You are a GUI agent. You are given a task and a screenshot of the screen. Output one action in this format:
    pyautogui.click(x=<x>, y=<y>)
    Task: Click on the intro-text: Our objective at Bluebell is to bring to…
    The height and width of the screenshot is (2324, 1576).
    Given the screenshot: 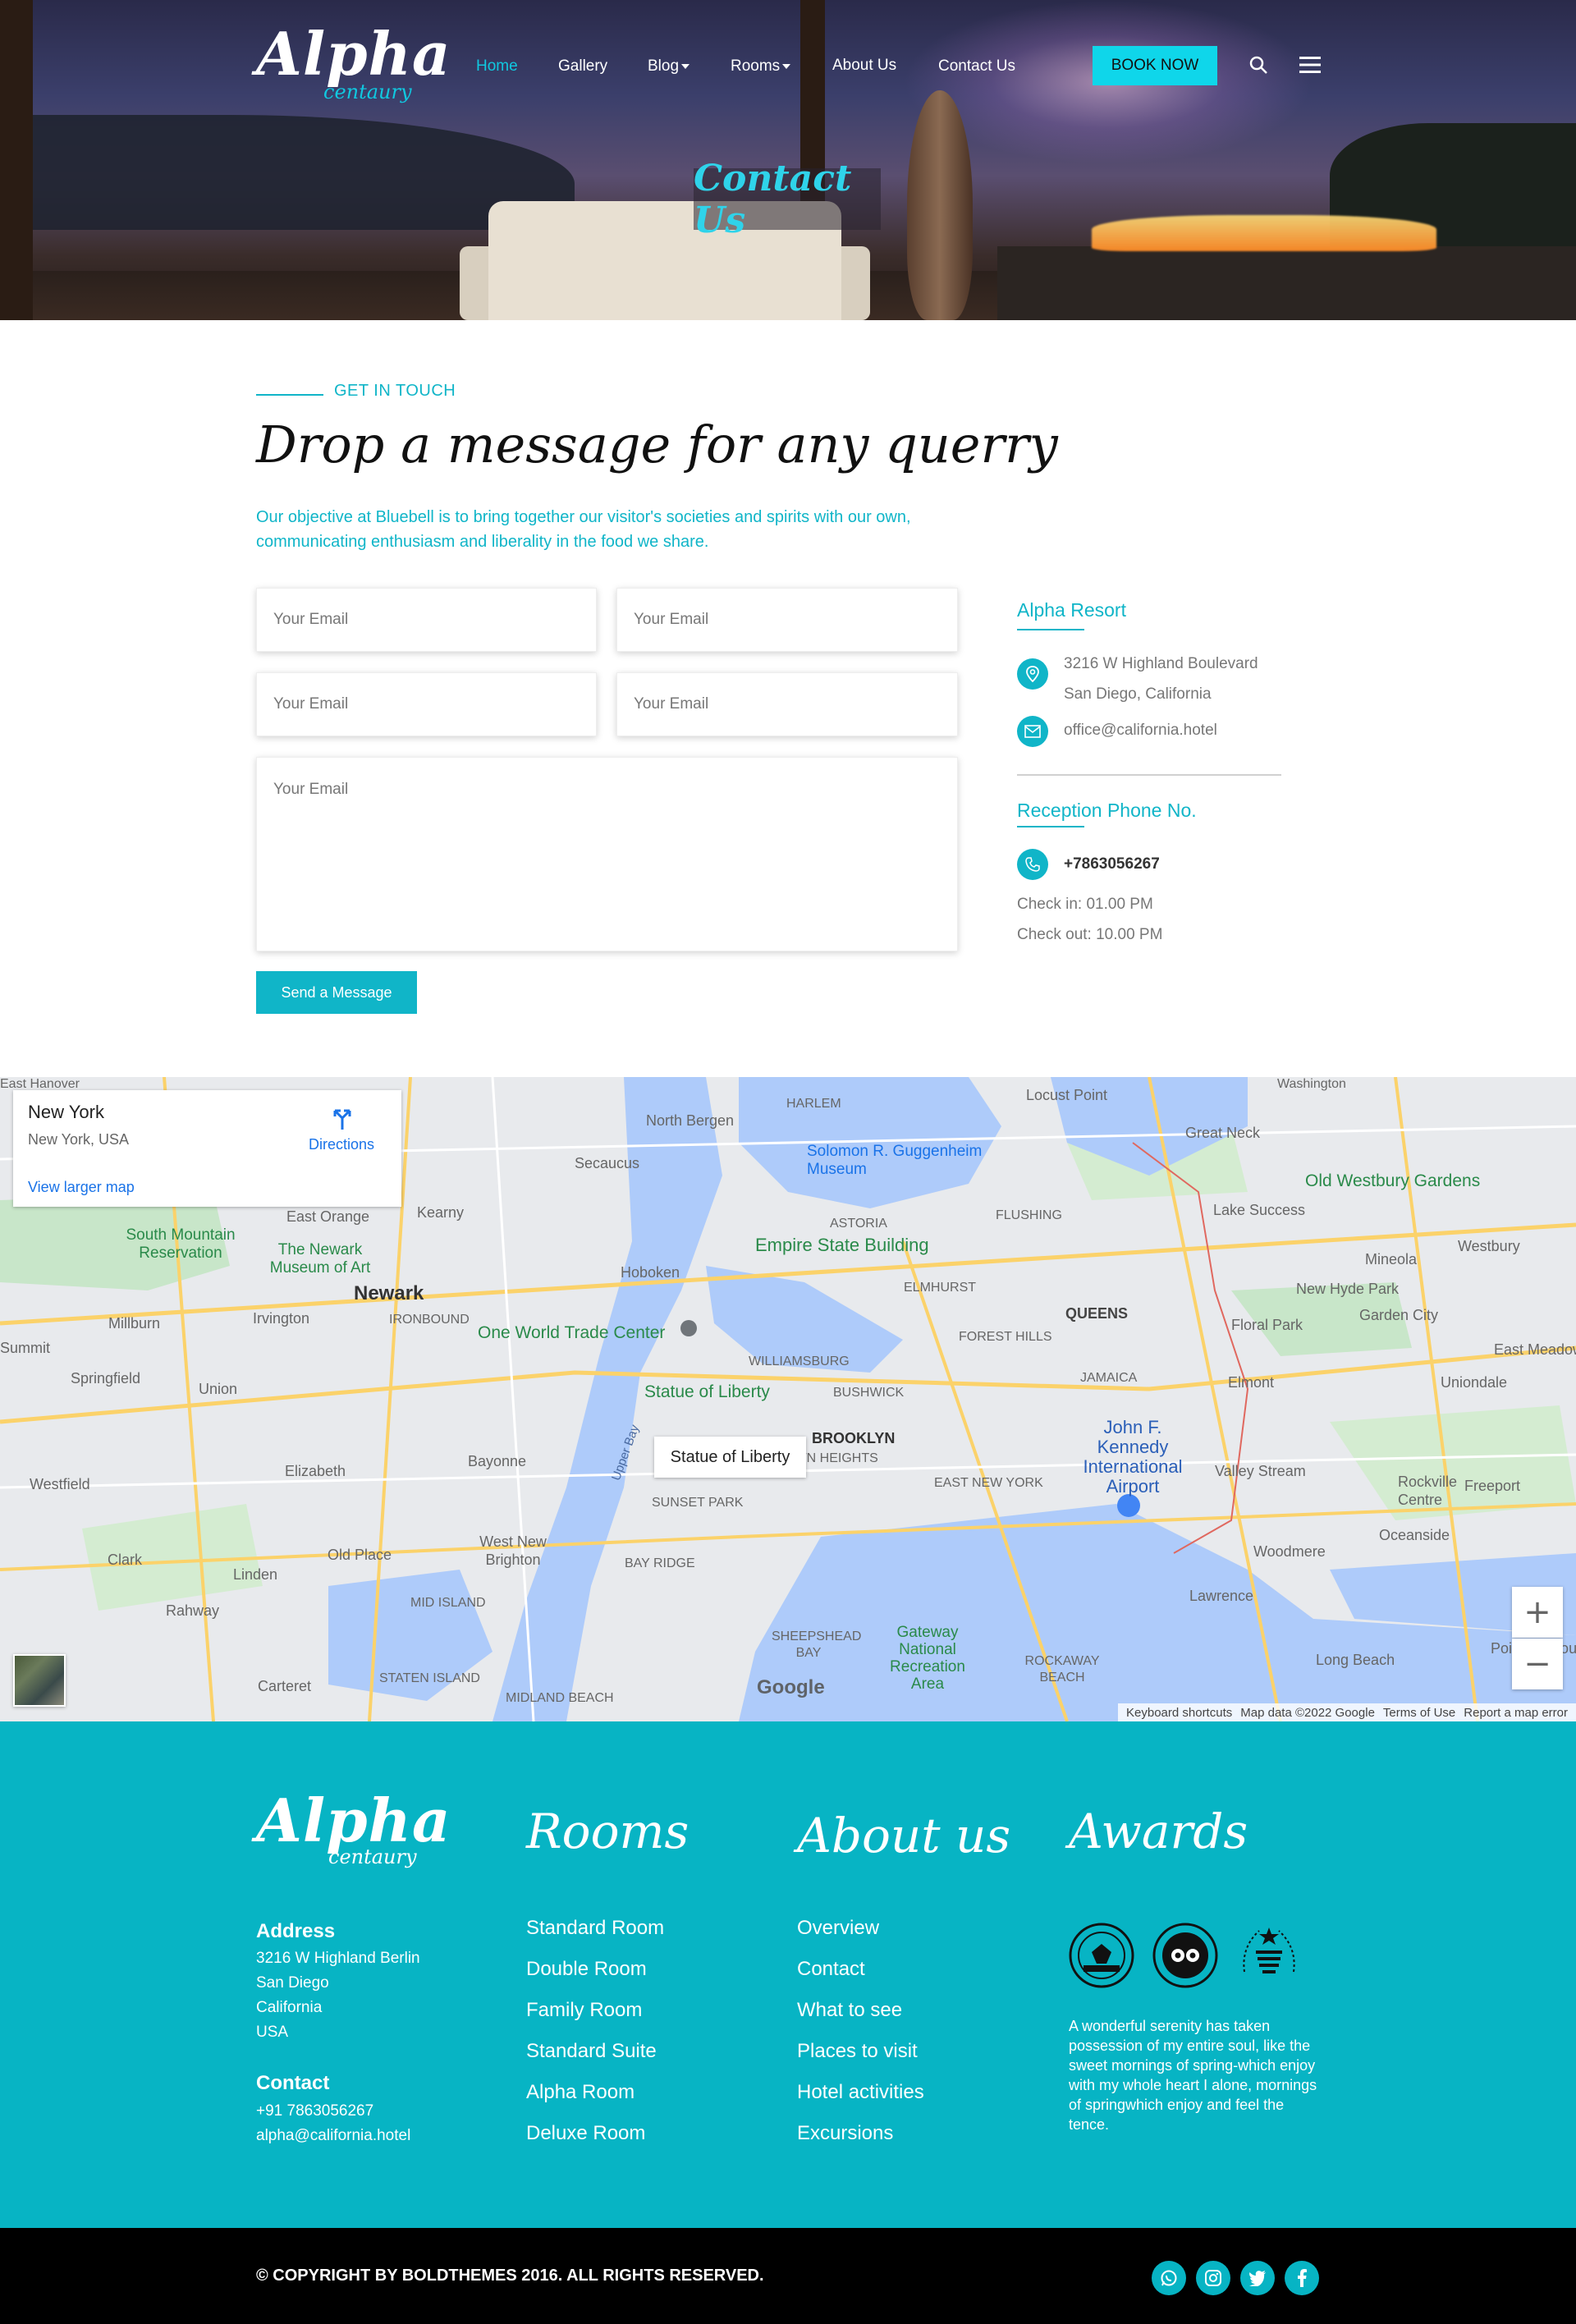 What is the action you would take?
    pyautogui.click(x=583, y=529)
    